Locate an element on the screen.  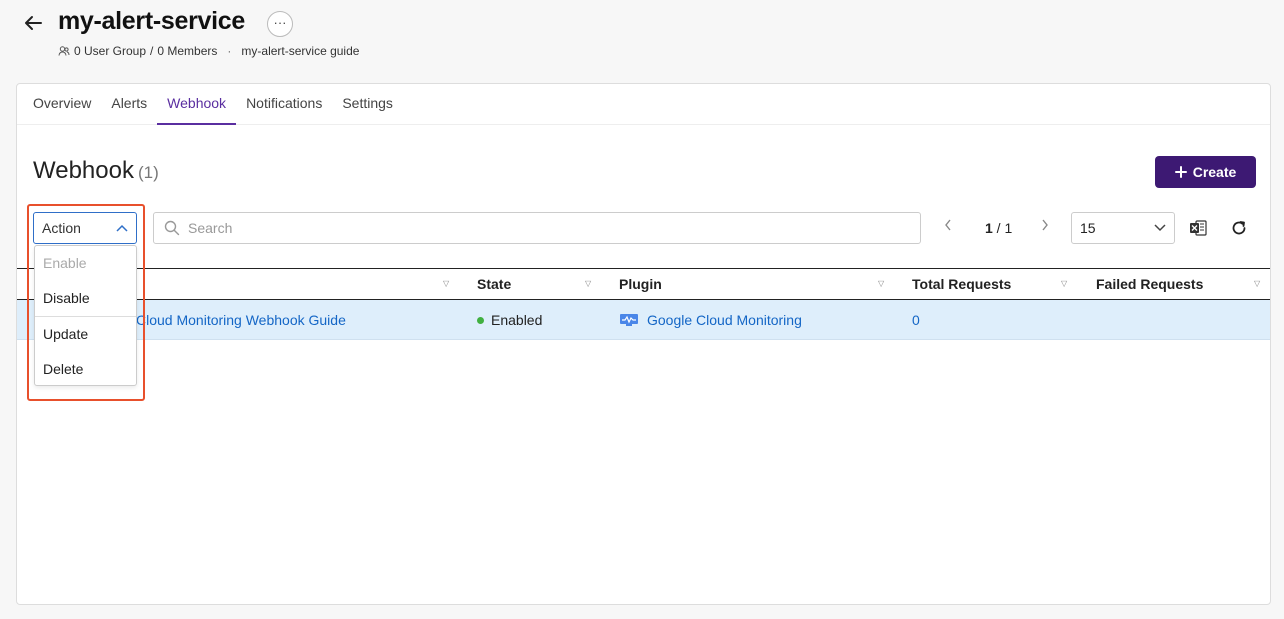
state-enabled-dot is located at coordinates (480, 320).